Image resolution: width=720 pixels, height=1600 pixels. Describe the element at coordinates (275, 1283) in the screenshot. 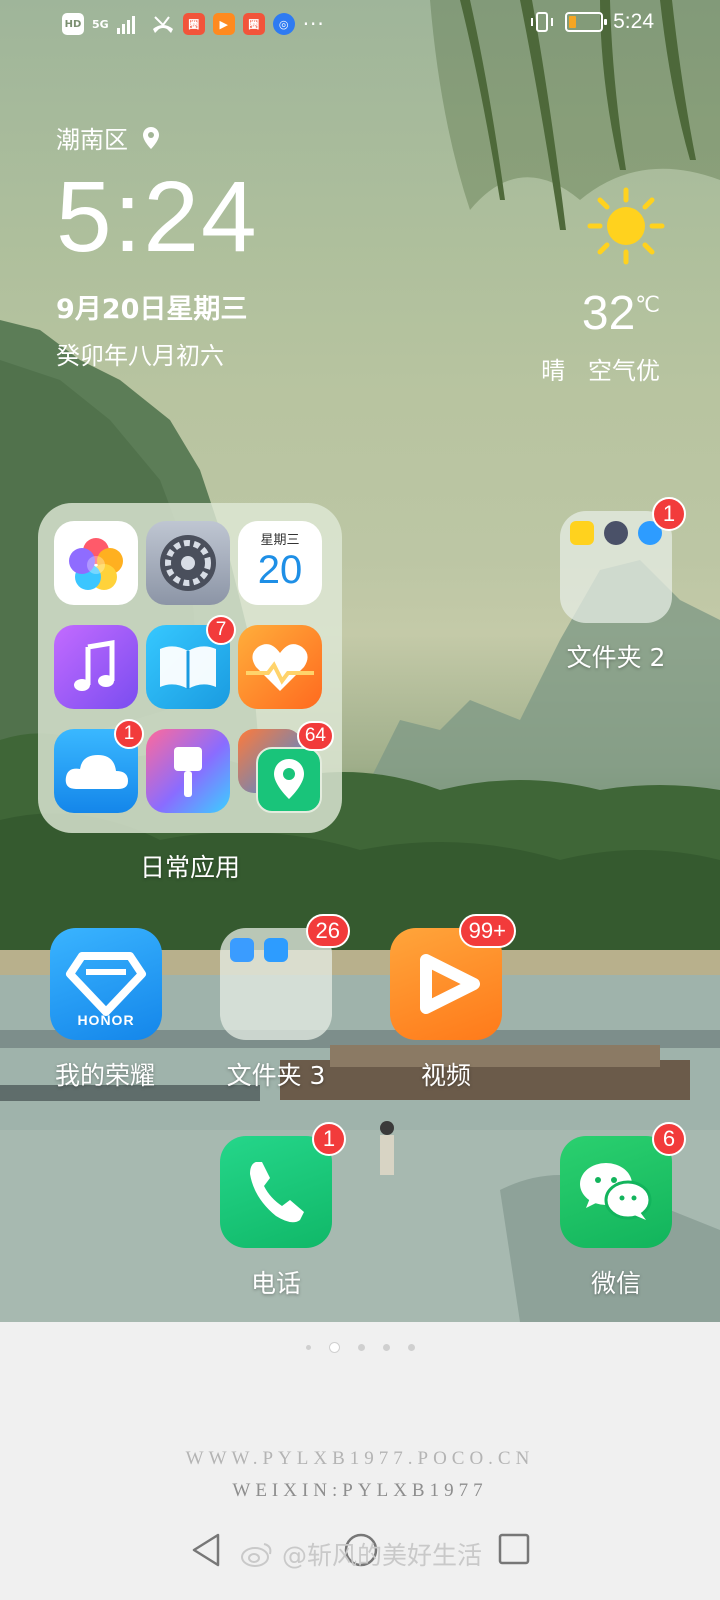

I see `phone-app-label: 电话` at that location.